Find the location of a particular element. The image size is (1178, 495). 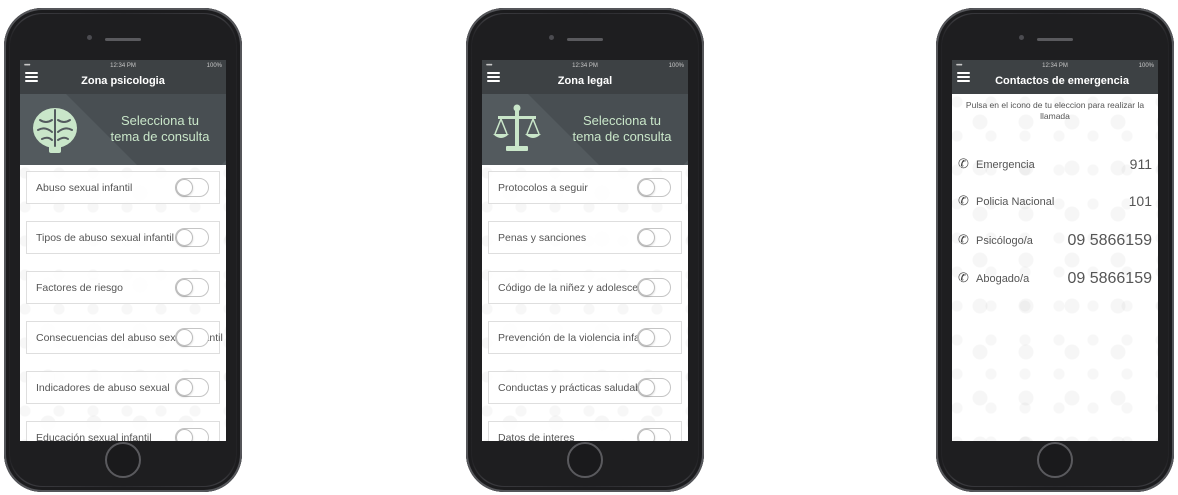

list-item: Educación sexual infantil is located at coordinates (123, 431).